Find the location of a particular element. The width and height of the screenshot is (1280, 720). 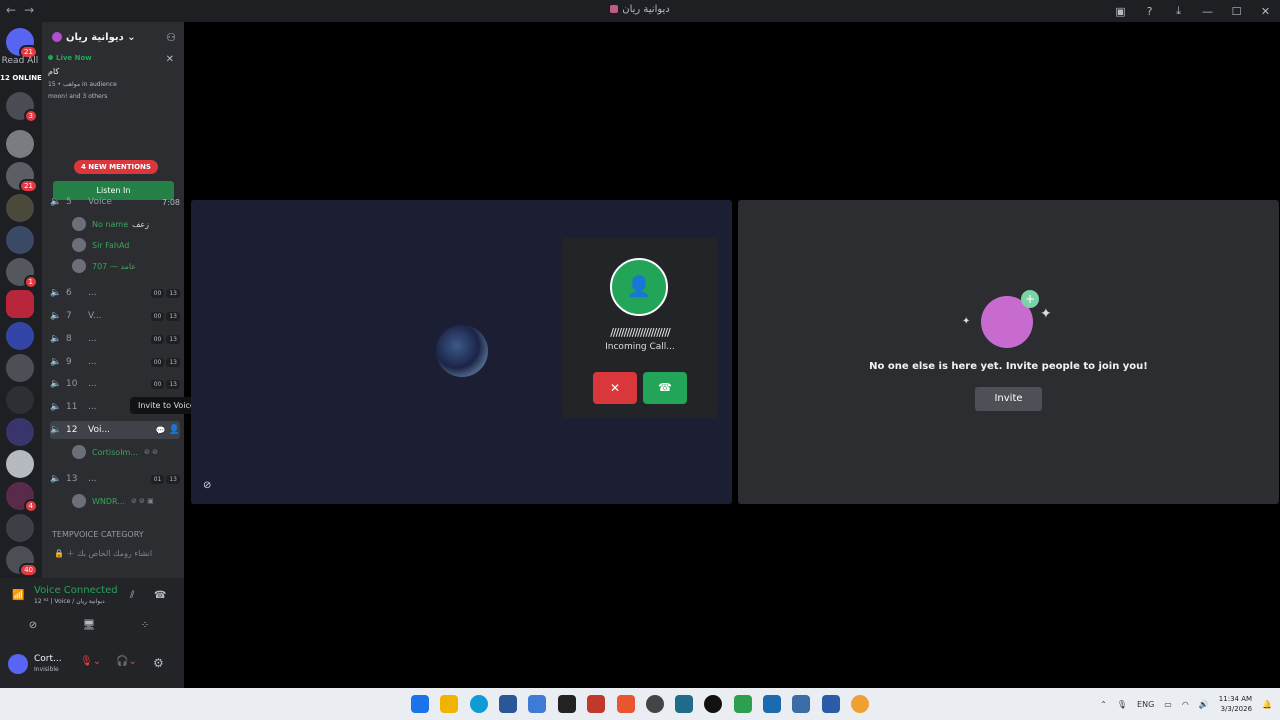

voice-channel: 🔈 9... 00 13 is located at coordinates (115, 362).